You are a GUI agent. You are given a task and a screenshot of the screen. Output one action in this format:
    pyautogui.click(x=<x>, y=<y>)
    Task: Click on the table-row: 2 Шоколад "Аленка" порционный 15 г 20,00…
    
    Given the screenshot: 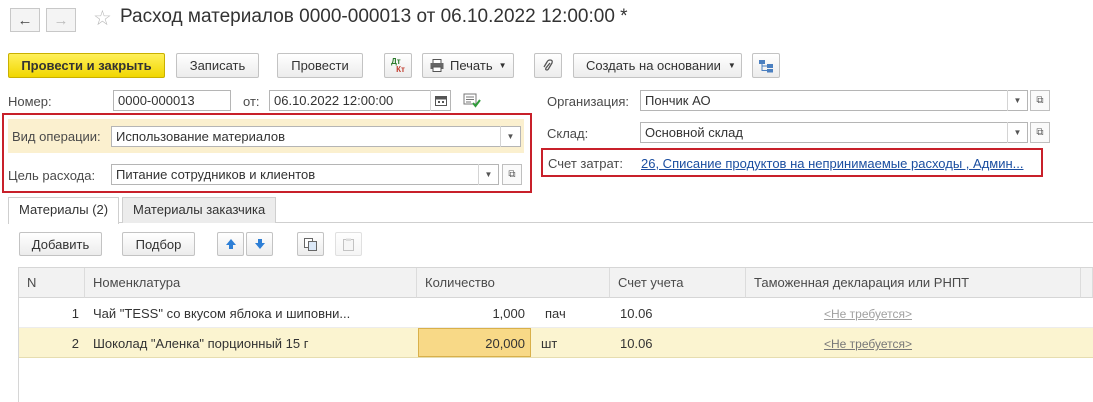 What is the action you would take?
    pyautogui.click(x=556, y=343)
    